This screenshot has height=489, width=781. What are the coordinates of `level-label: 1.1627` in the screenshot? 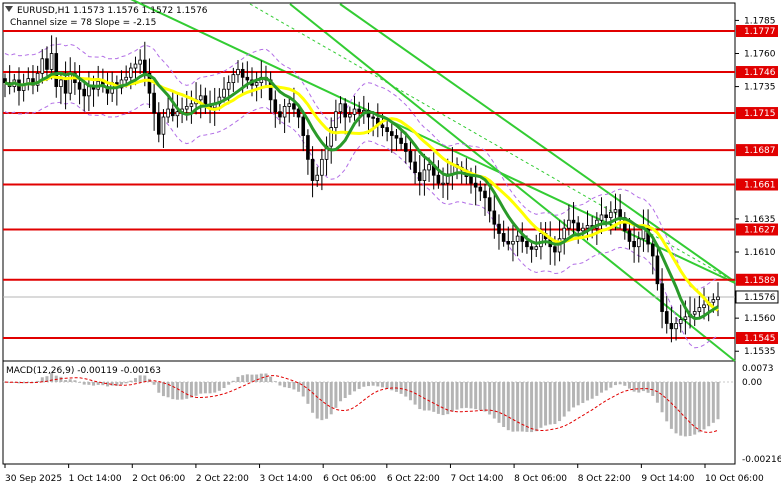 It's located at (760, 230).